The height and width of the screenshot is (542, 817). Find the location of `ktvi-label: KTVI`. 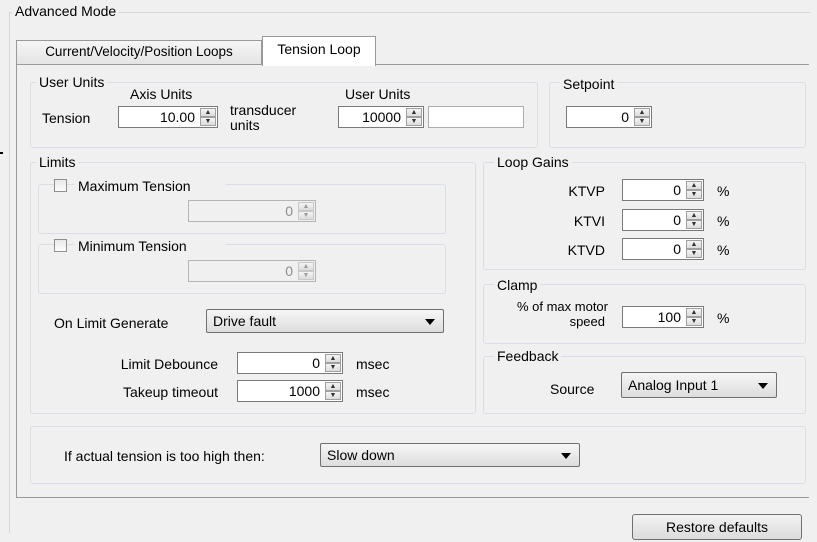

ktvi-label: KTVI is located at coordinates (589, 221).